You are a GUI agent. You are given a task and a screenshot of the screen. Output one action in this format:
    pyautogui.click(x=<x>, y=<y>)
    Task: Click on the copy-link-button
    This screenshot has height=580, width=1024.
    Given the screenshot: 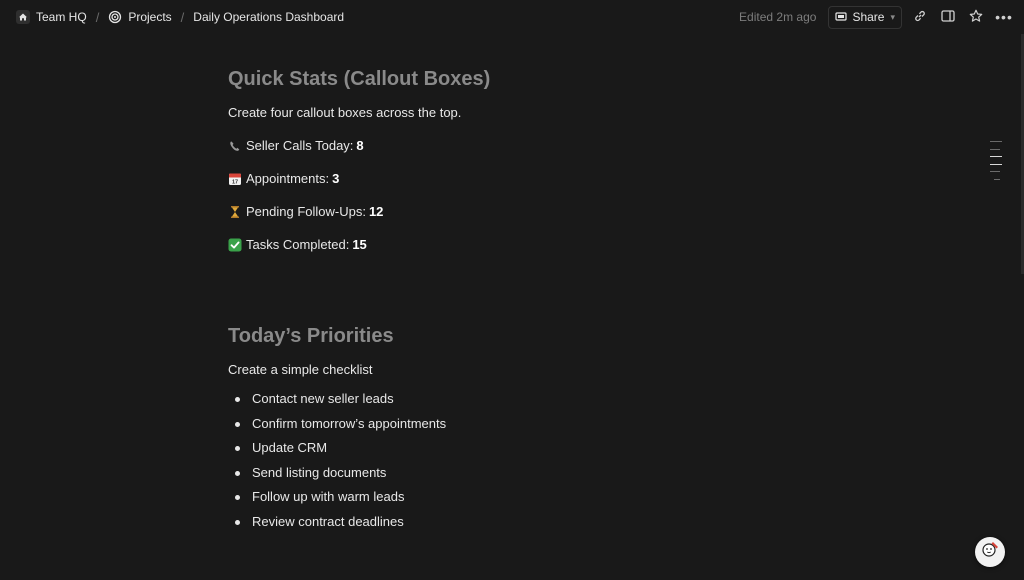 What is the action you would take?
    pyautogui.click(x=920, y=17)
    